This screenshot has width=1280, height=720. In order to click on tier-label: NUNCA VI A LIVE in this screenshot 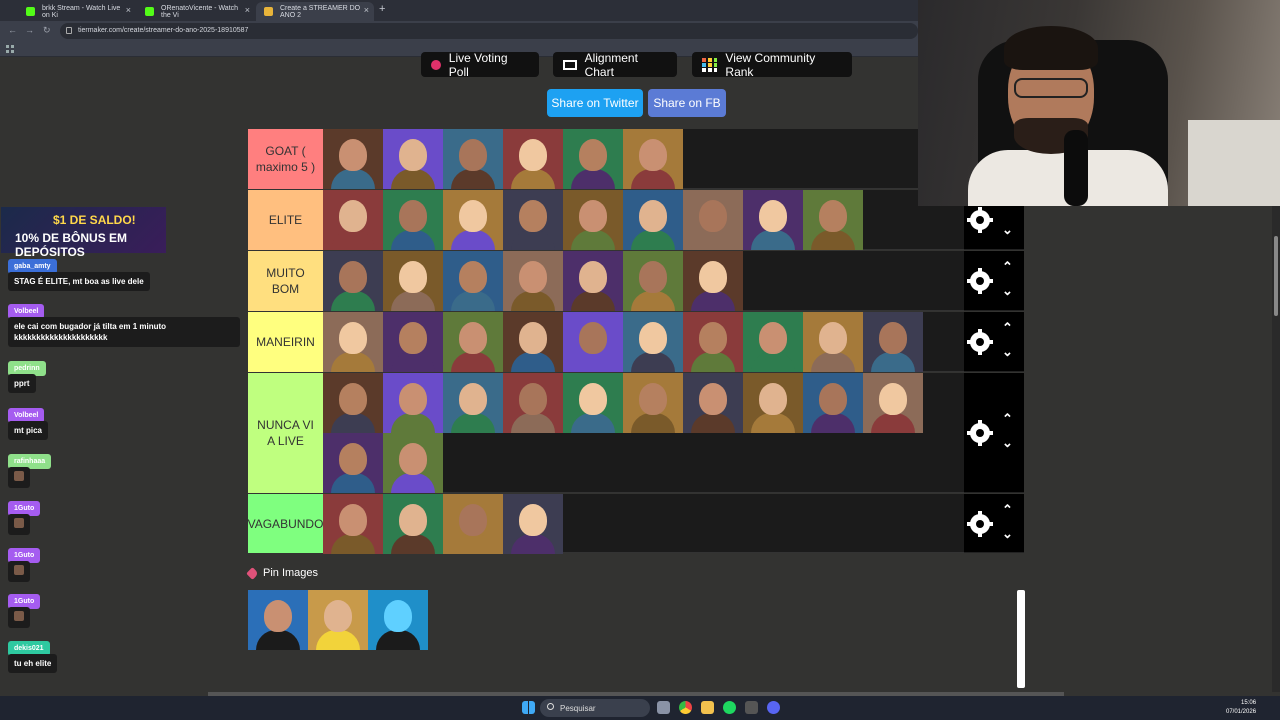, I will do `click(285, 433)`.